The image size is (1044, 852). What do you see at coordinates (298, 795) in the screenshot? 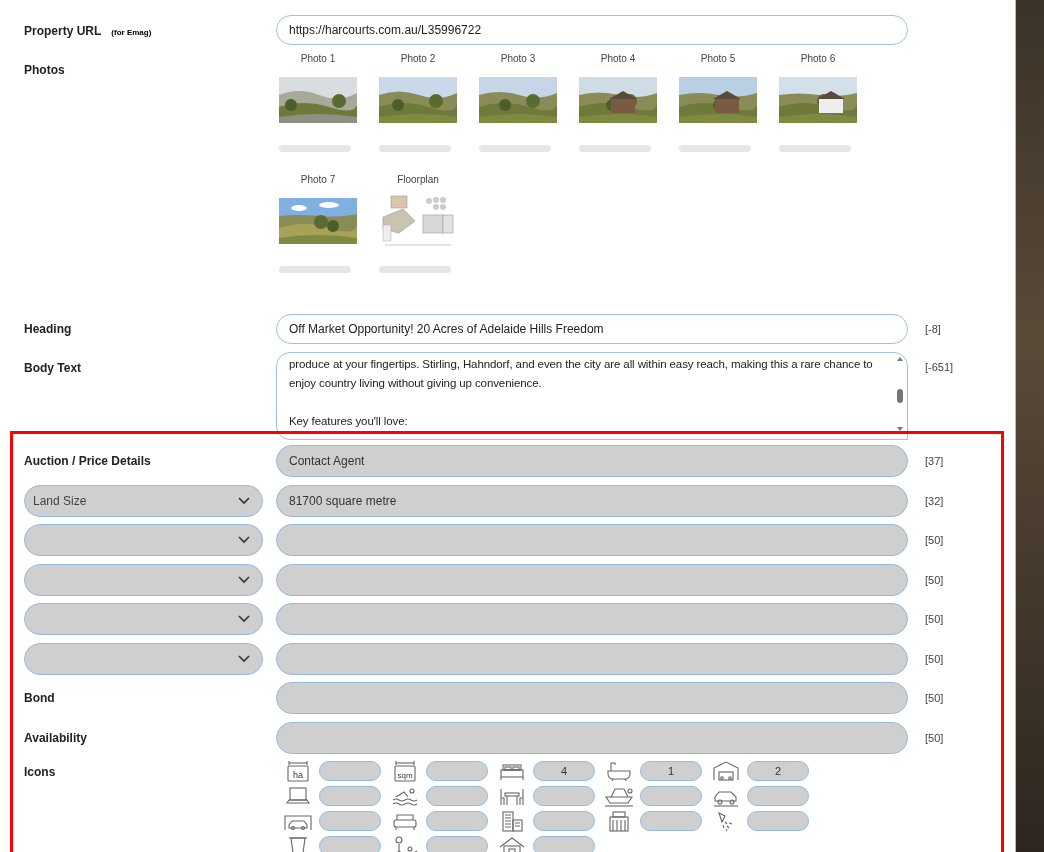
I see `laptop-icon` at bounding box center [298, 795].